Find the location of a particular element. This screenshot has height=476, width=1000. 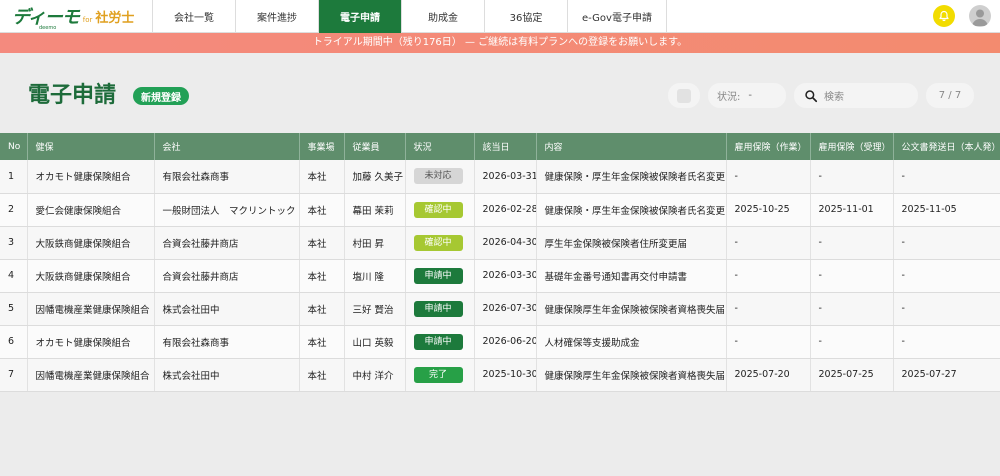

column-header: 雇用保険（作業） is located at coordinates (768, 146).